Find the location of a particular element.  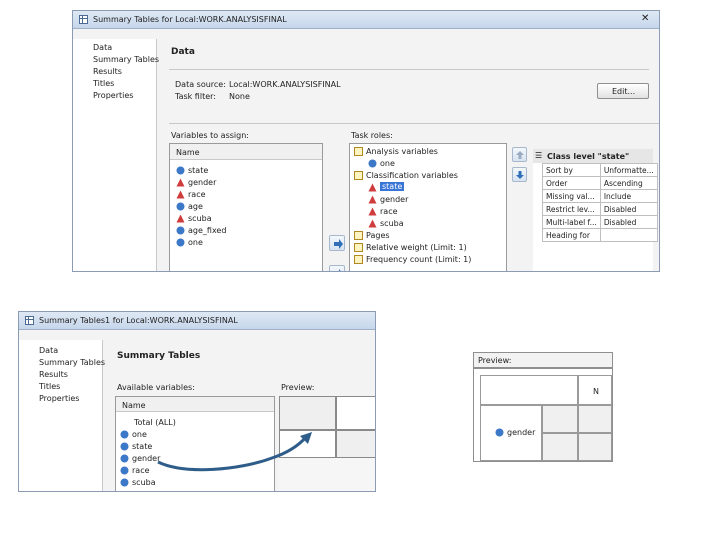

preview-zoom-body: N gender is located at coordinates (543, 415).